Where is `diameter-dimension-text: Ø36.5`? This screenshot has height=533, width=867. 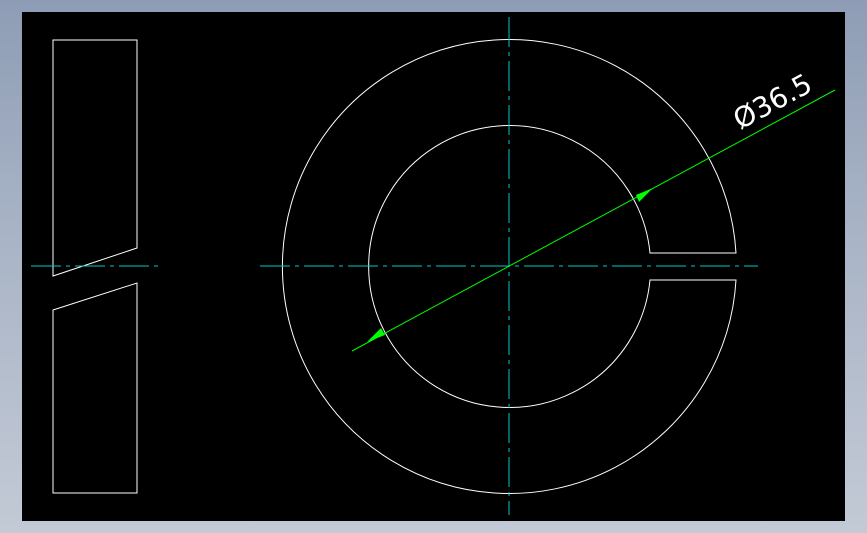 diameter-dimension-text: Ø36.5 is located at coordinates (773, 101).